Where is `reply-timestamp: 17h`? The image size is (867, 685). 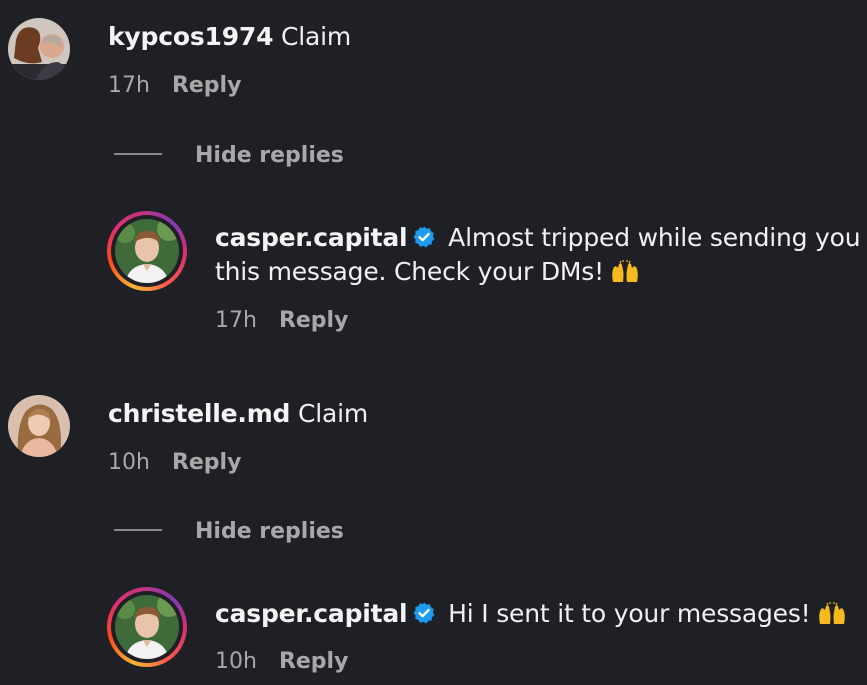
reply-timestamp: 17h is located at coordinates (236, 320).